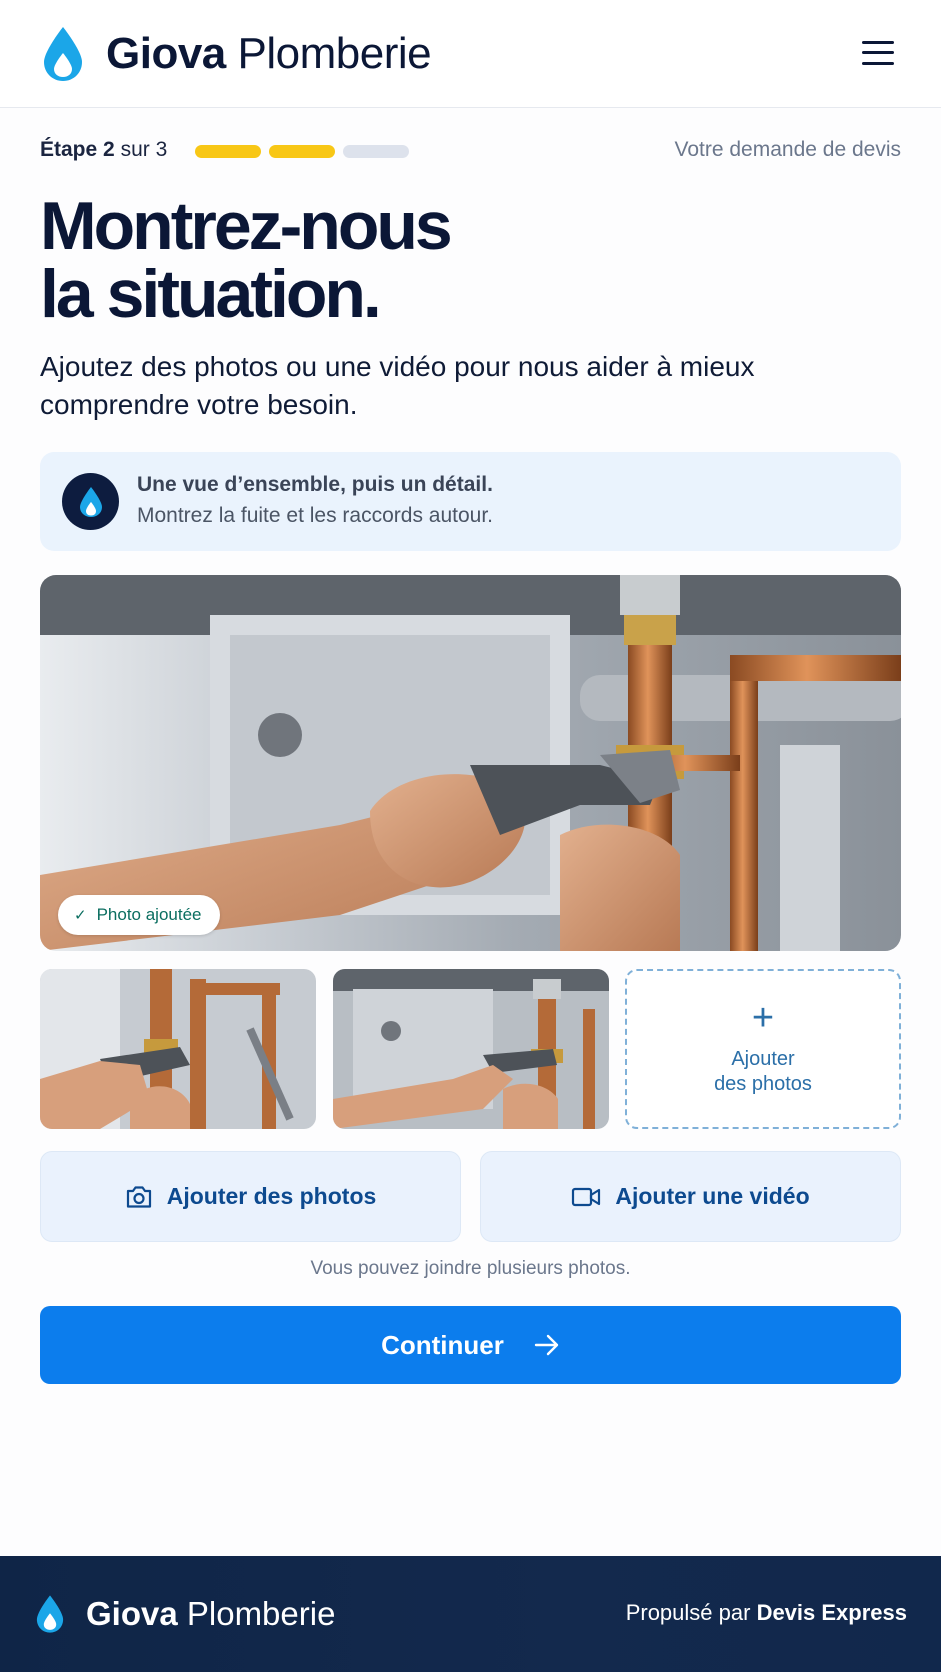 The height and width of the screenshot is (1672, 941). Describe the element at coordinates (315, 484) in the screenshot. I see `tip-title: Une vue d’ensemble, puis un détail.` at that location.